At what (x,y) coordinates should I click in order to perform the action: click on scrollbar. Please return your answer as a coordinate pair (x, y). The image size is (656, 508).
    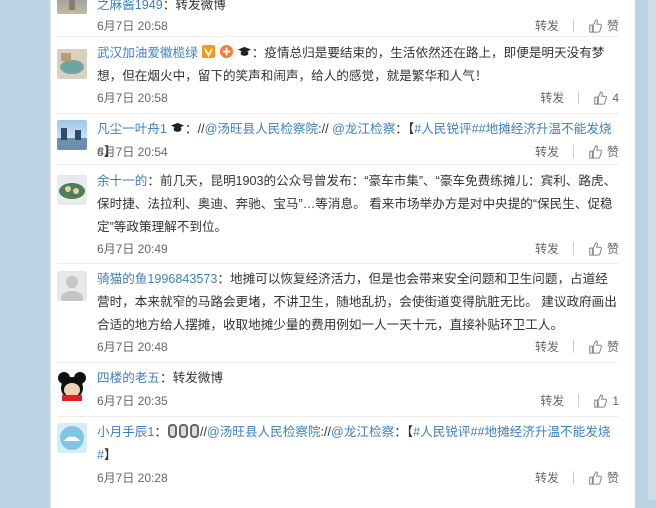
    Looking at the image, I should click on (652, 250).